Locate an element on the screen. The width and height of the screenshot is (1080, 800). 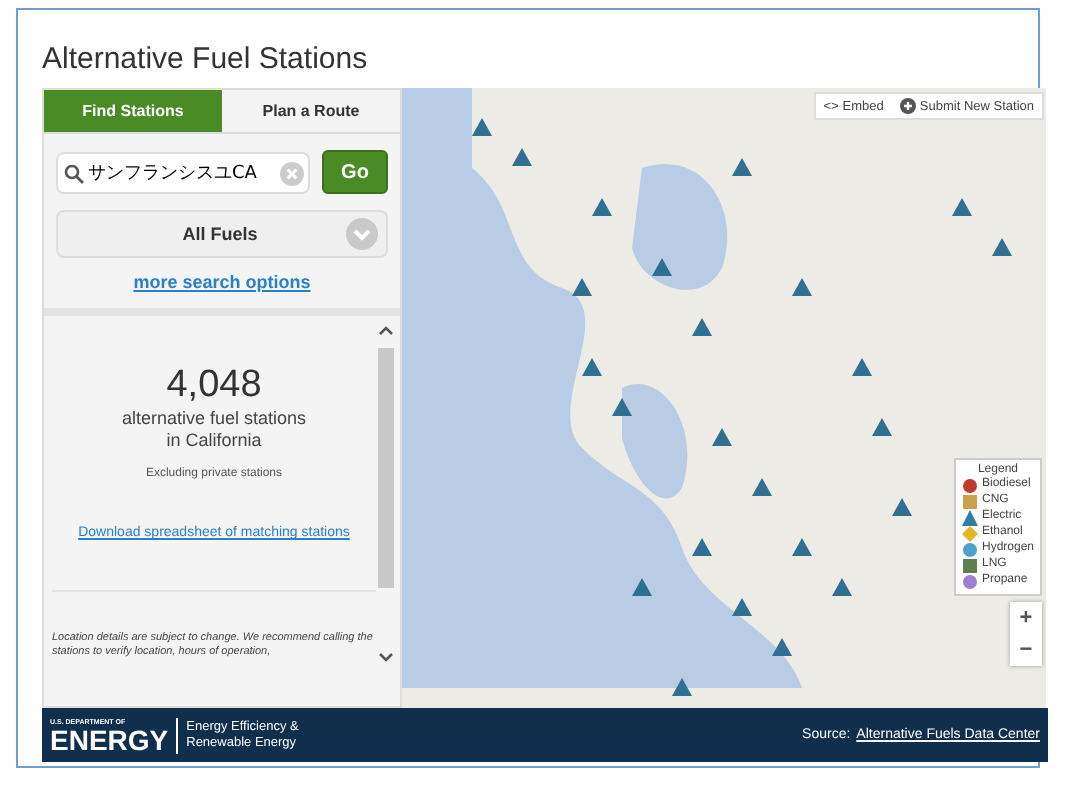
station-count: 4,048 is located at coordinates (214, 386).